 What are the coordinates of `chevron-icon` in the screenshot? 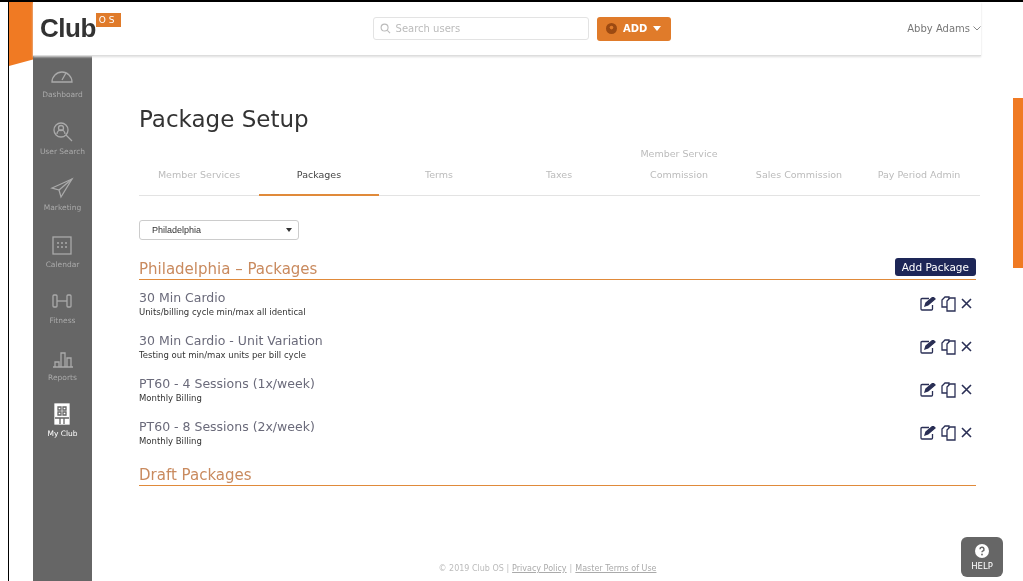 It's located at (977, 28).